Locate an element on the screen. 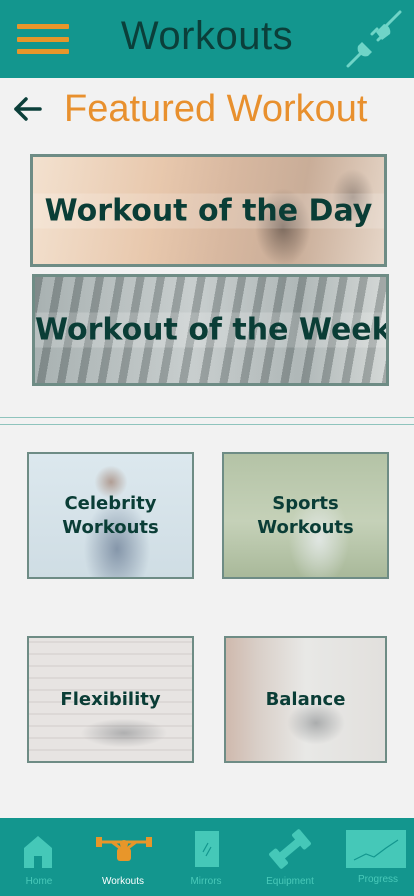  nav-item-equipment: Equipment is located at coordinates (290, 857).